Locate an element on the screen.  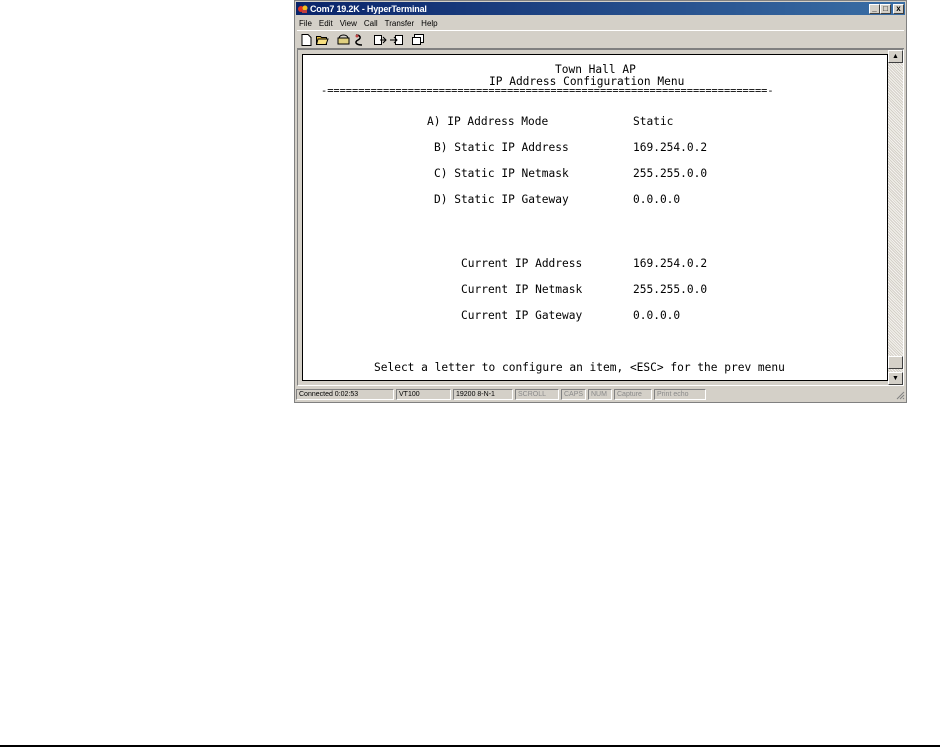
option-value: 255.255.0.0 is located at coordinates (670, 173).